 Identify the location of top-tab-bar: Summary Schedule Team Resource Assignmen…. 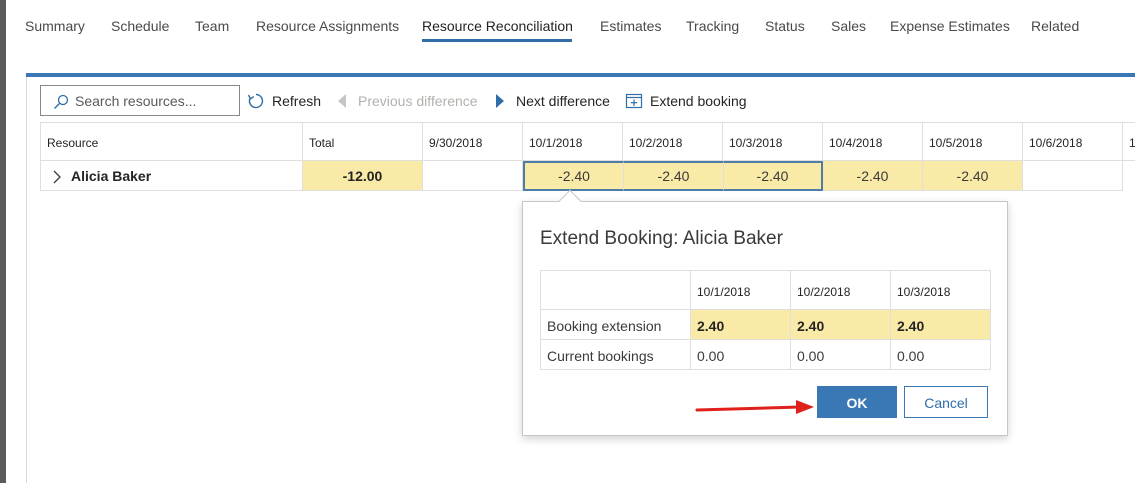
(570, 26).